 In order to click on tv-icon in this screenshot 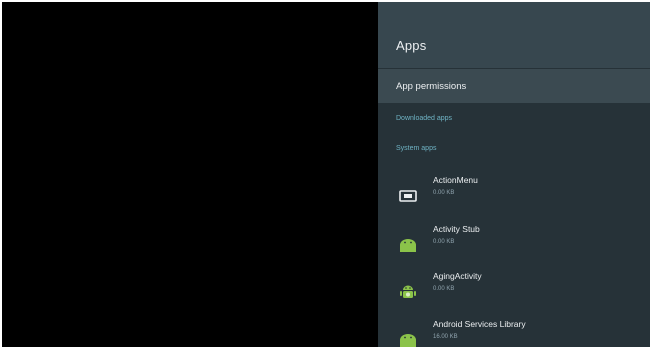, I will do `click(408, 196)`.